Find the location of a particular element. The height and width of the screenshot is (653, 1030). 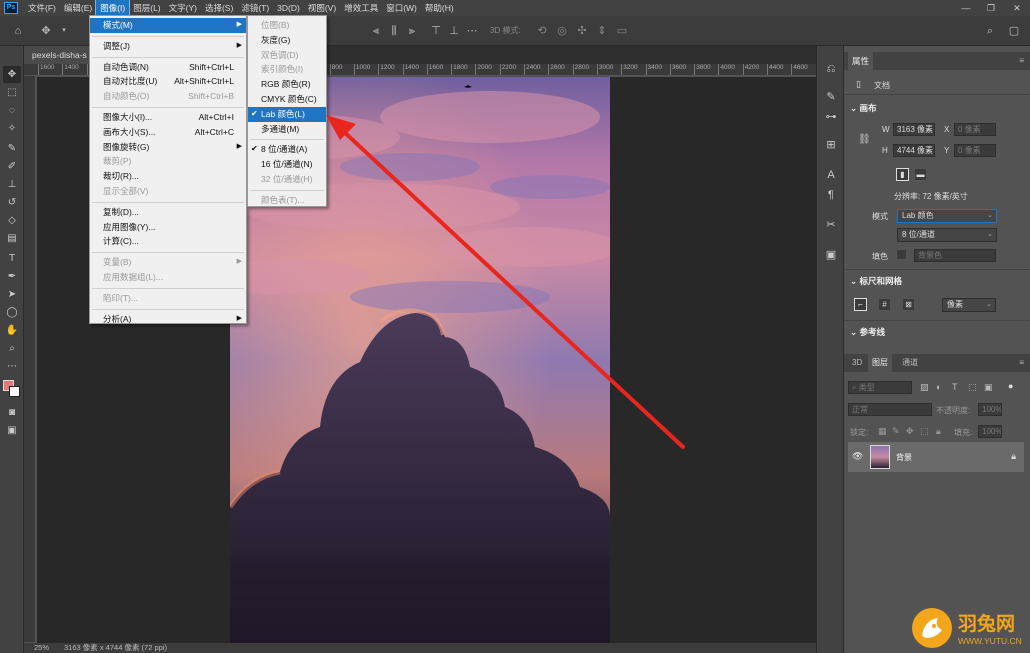

menu-select: 选择(S) is located at coordinates (219, 8).